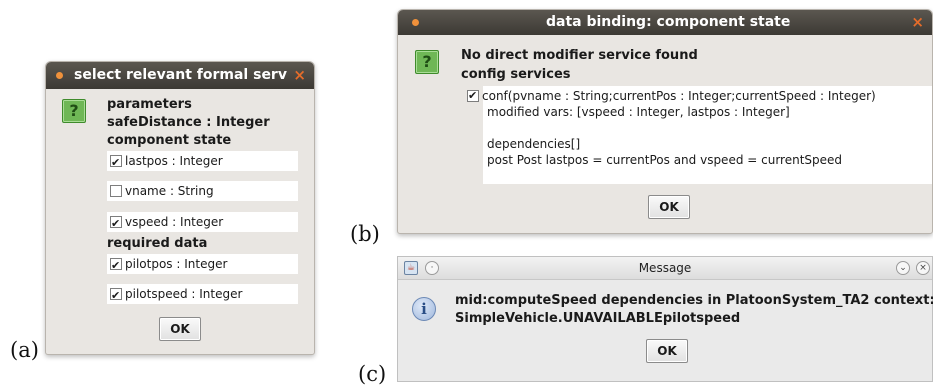 Image resolution: width=933 pixels, height=387 pixels. What do you see at coordinates (424, 309) in the screenshot?
I see `info-icon: i` at bounding box center [424, 309].